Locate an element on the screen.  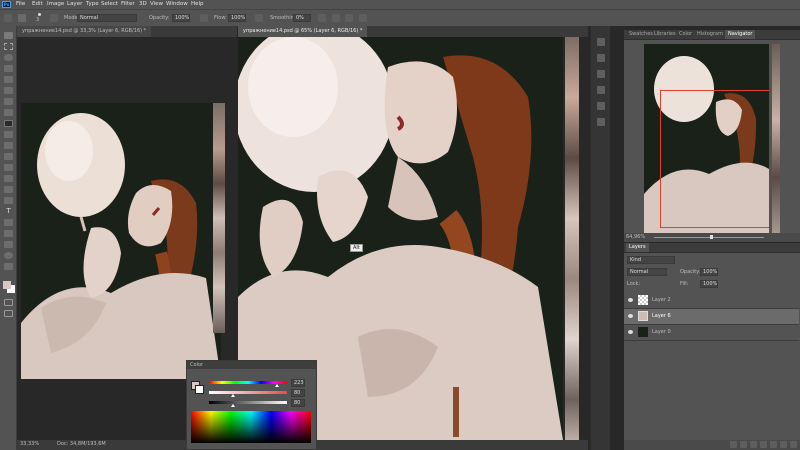
quick-select-tool-icon is located at coordinates (8, 68).